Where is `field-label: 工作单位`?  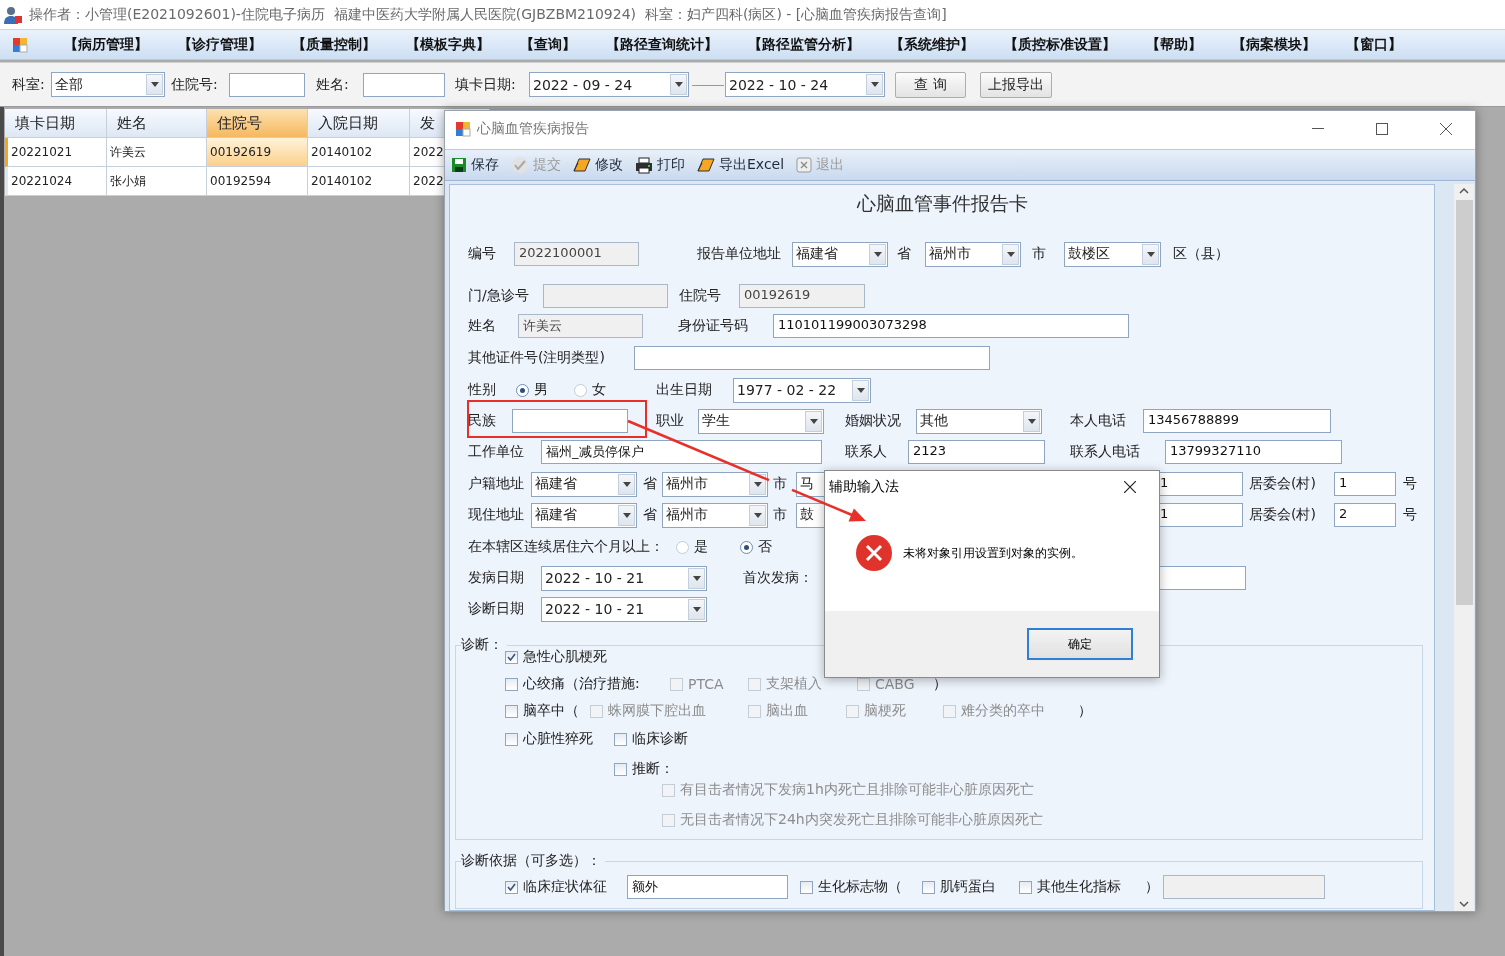
field-label: 工作单位 is located at coordinates (496, 452).